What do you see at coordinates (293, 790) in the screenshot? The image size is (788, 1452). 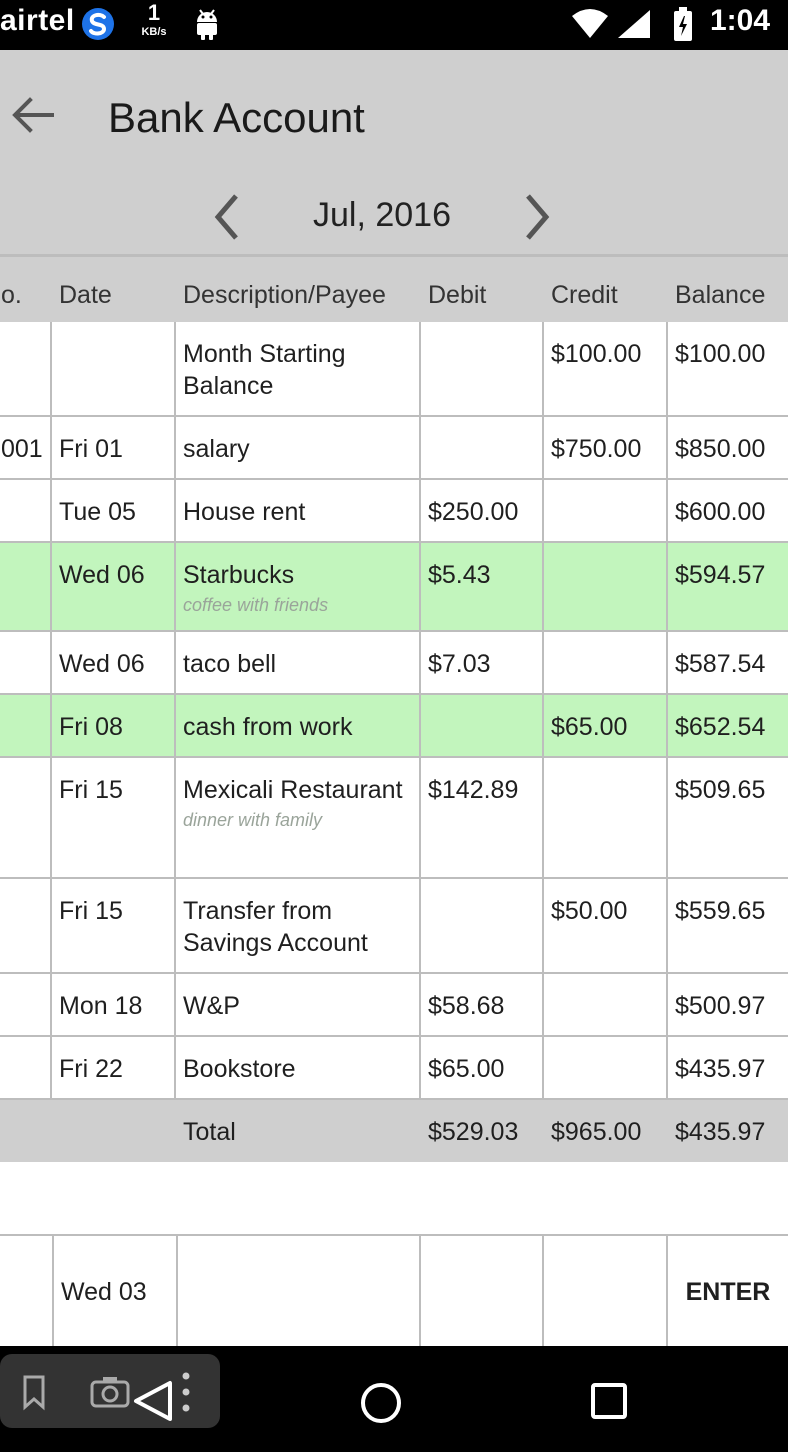 I see `row-payee: Mexicali Restaurant` at bounding box center [293, 790].